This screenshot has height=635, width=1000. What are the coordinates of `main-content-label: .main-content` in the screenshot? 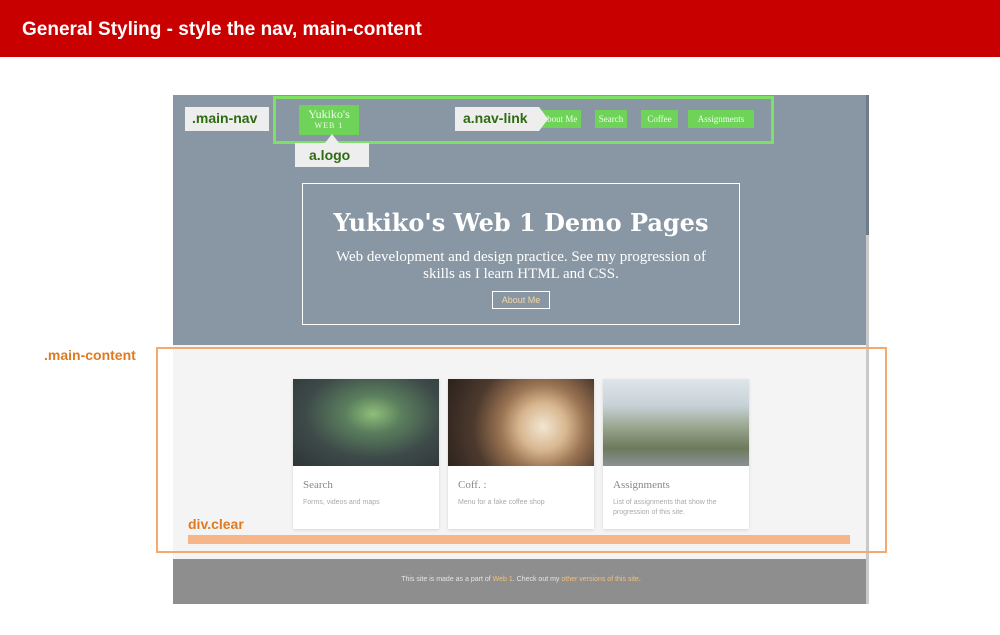 It's located at (90, 355).